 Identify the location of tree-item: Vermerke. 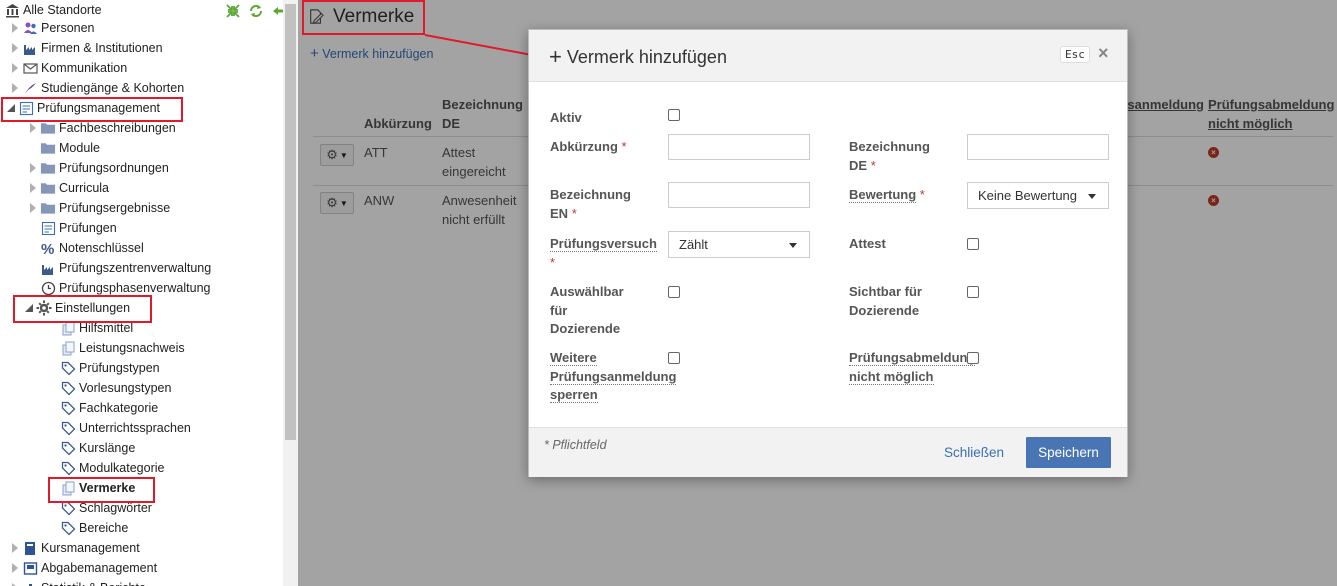
(91, 488).